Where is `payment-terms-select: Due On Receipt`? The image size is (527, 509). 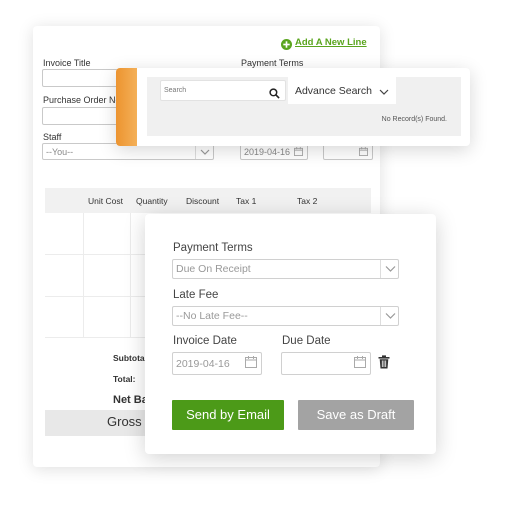
payment-terms-select: Due On Receipt is located at coordinates (285, 269).